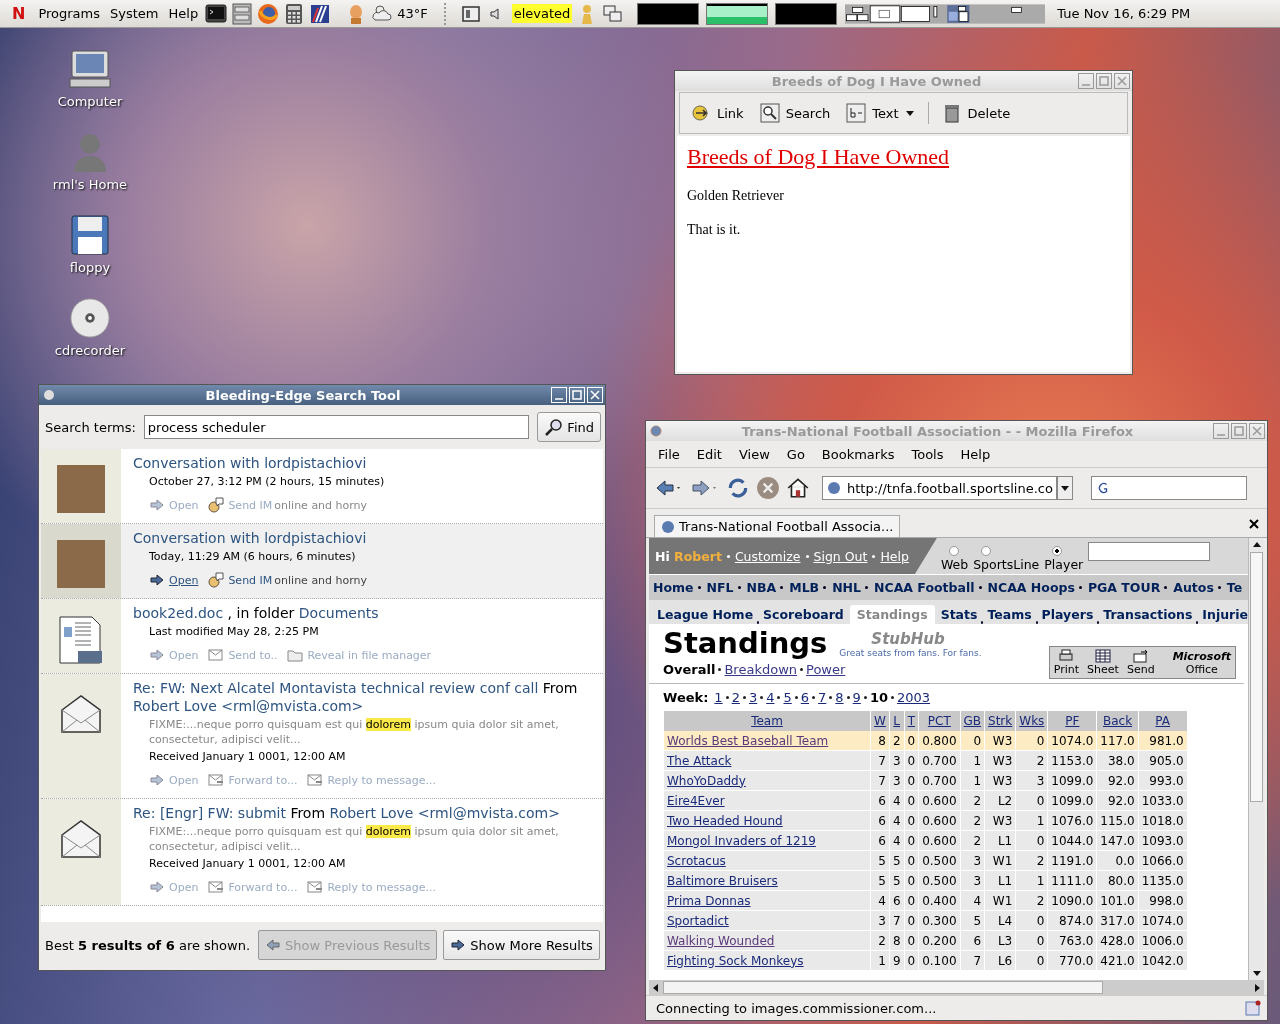 The height and width of the screenshot is (1024, 1280). Describe the element at coordinates (735, 697) in the screenshot. I see `week-link: 2` at that location.